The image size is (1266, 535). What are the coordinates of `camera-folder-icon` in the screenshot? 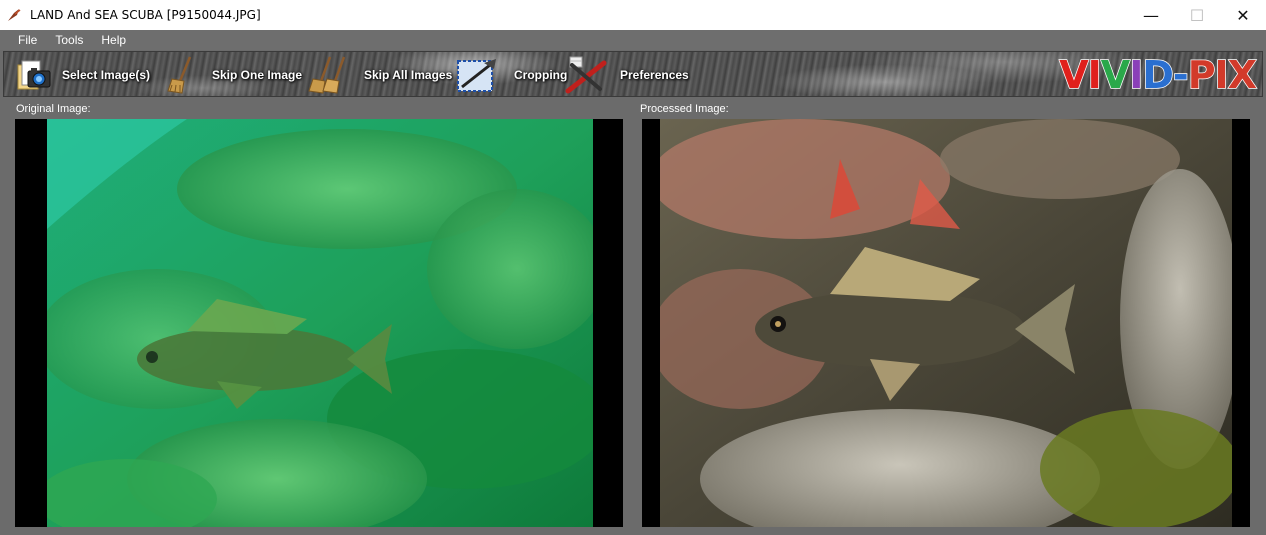 It's located at (34, 75).